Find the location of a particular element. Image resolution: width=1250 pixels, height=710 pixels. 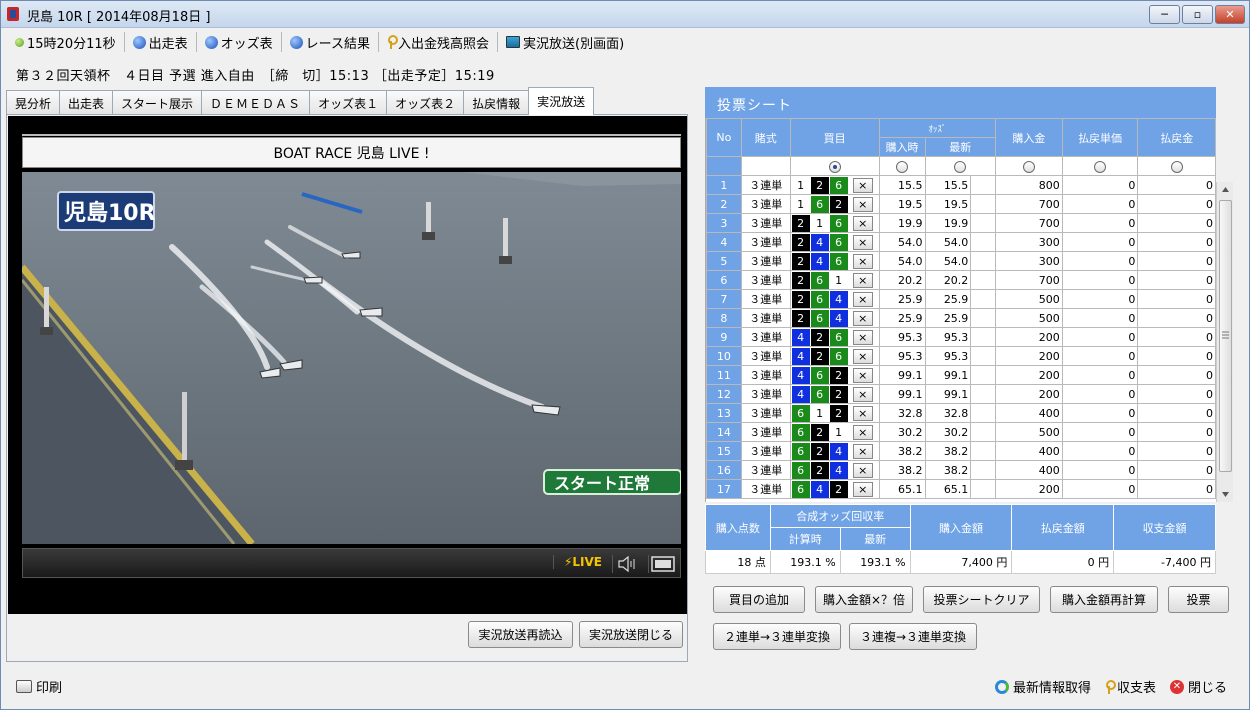

toolbar-results: レース結果 is located at coordinates (331, 42).